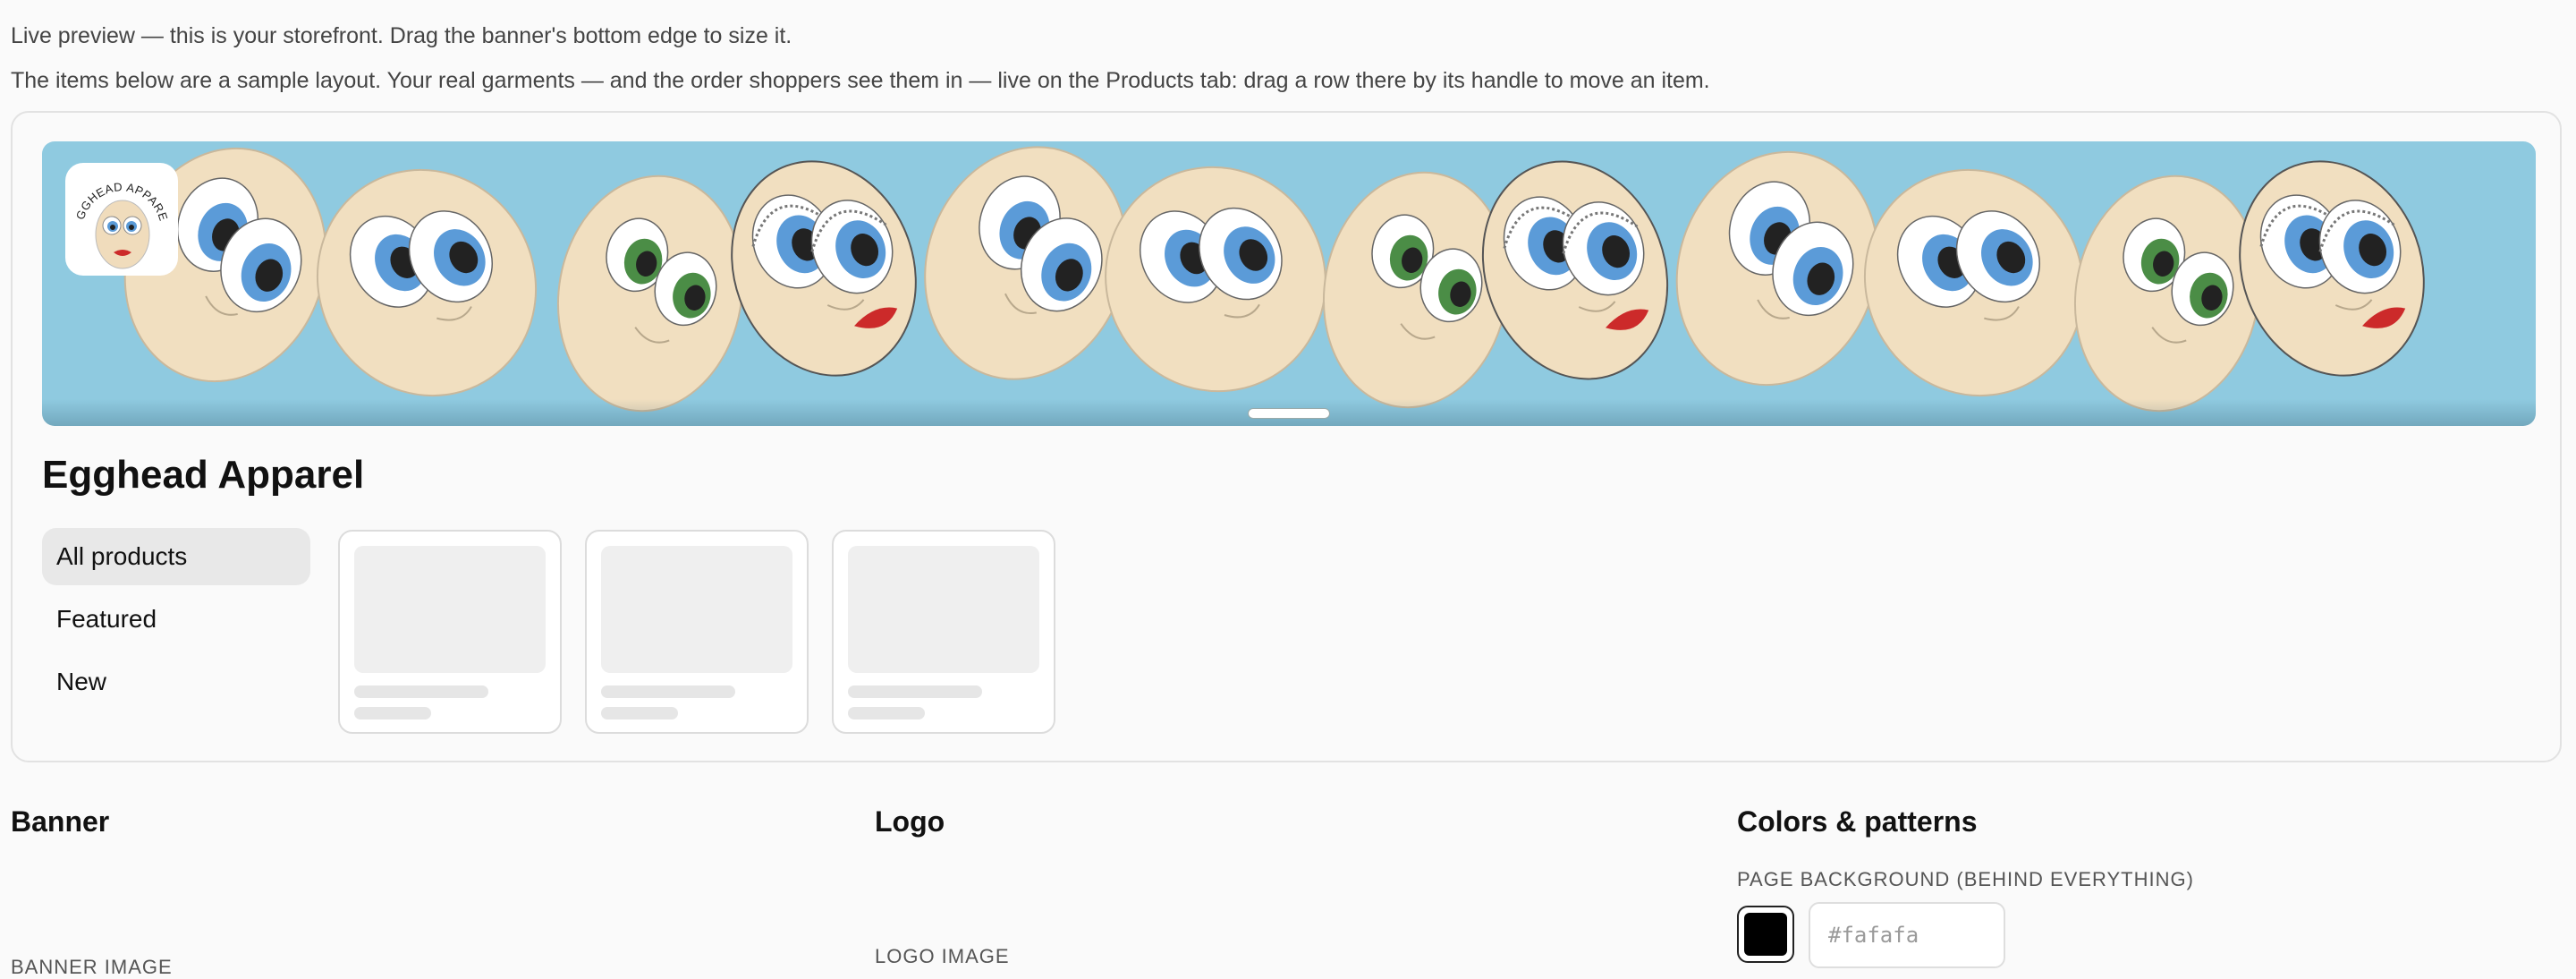  What do you see at coordinates (92, 967) in the screenshot?
I see `banner-image-label: BANNER IMAGE` at bounding box center [92, 967].